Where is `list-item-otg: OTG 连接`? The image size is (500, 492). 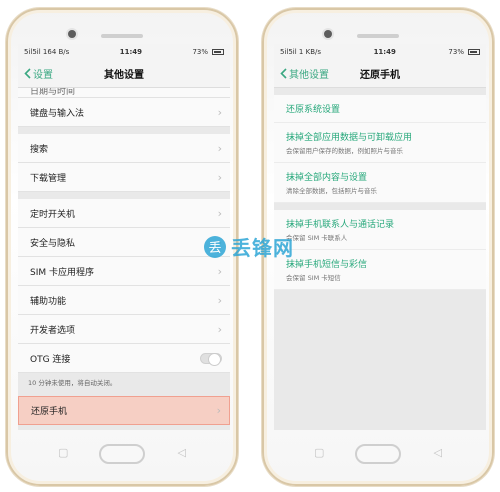 list-item-otg: OTG 连接 is located at coordinates (124, 358).